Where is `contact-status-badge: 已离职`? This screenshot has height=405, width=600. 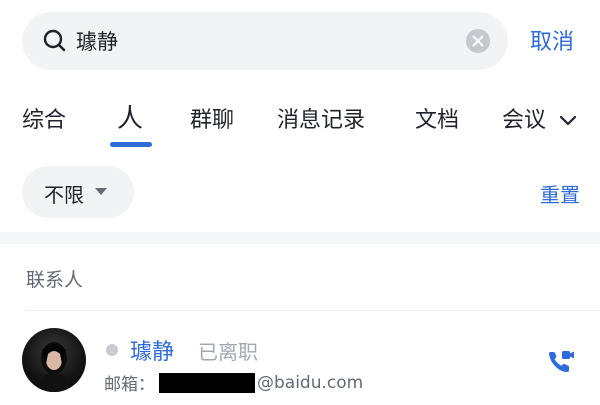
contact-status-badge: 已离职 is located at coordinates (228, 352).